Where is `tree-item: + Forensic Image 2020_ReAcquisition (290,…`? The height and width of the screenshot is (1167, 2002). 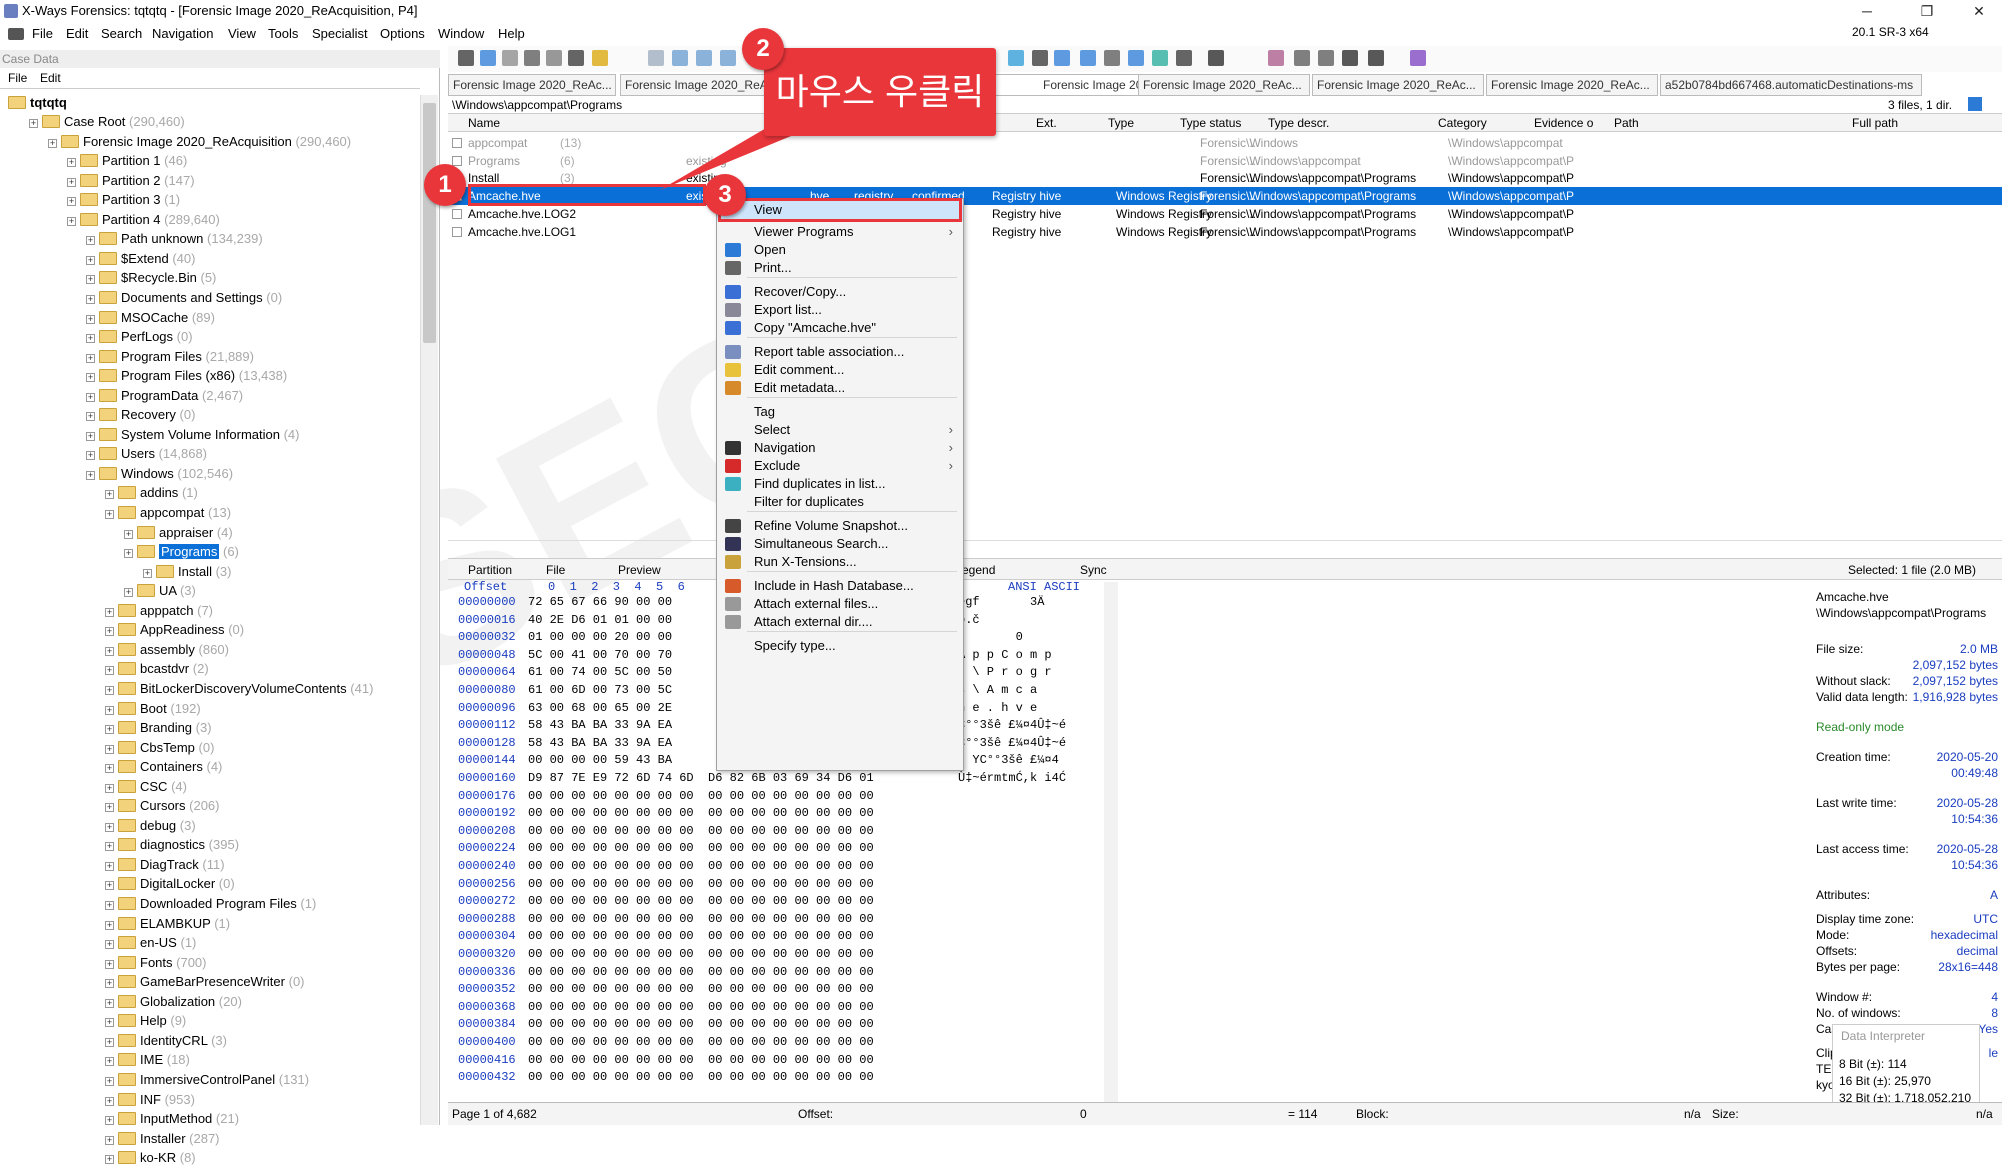
tree-item: + Forensic Image 2020_ReAcquisition (290,… is located at coordinates (199, 141).